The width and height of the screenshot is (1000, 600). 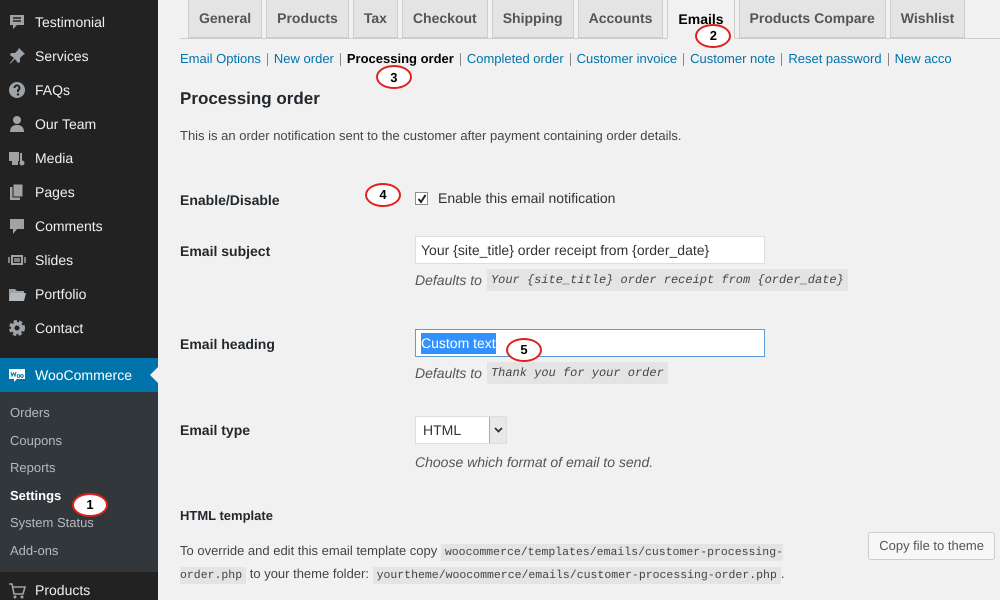 I want to click on email-section-link: Reset password, so click(x=835, y=58).